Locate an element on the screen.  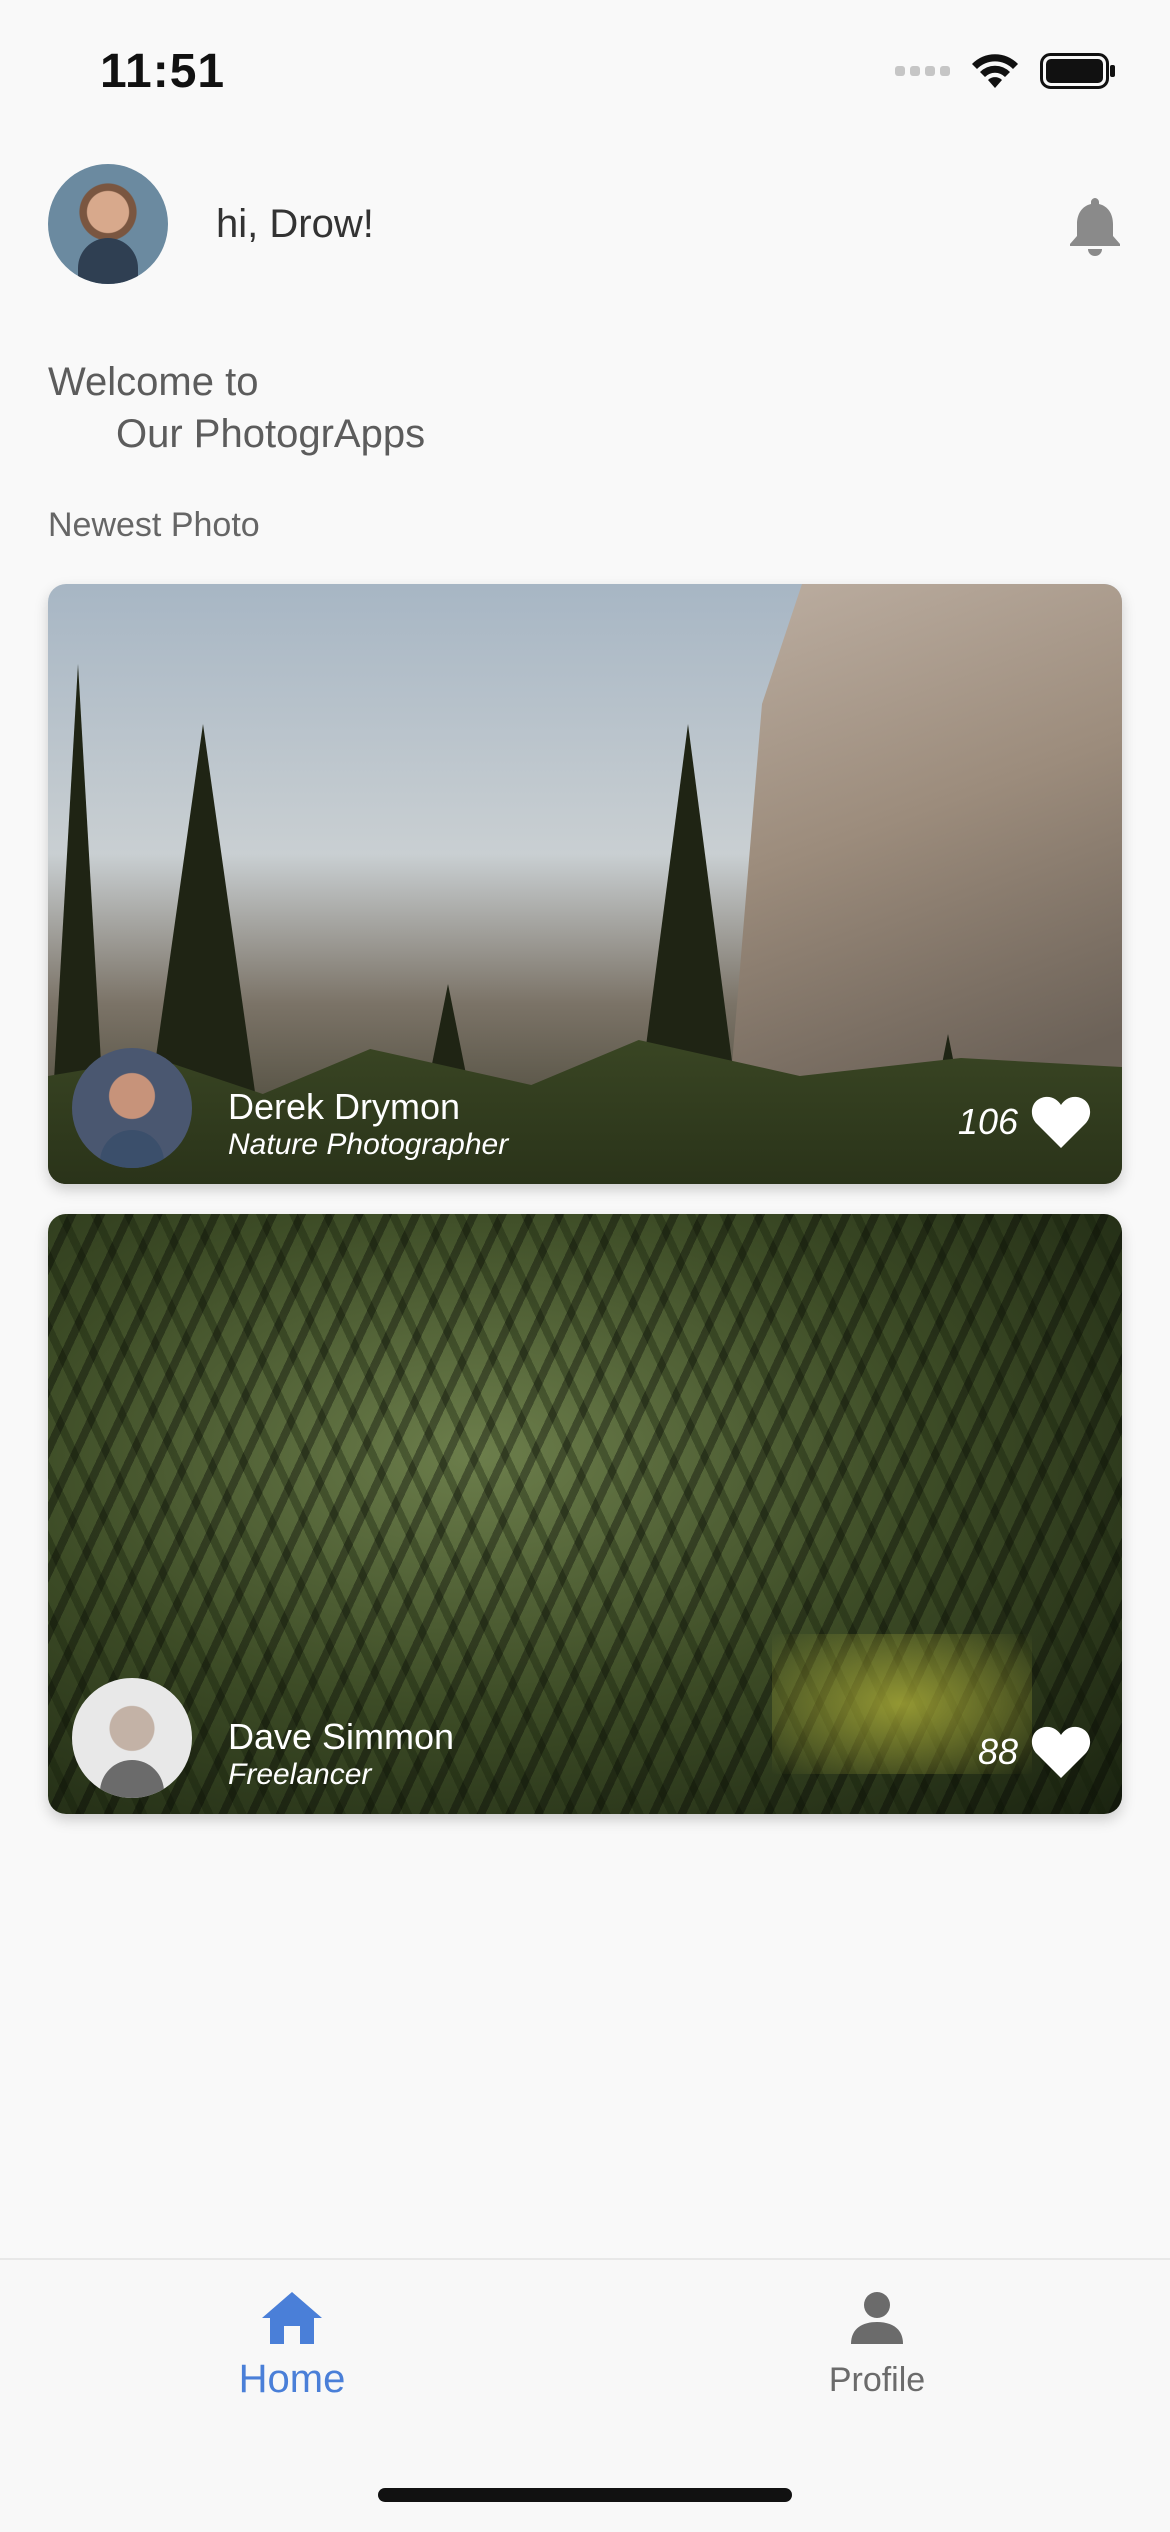
person-icon is located at coordinates (877, 2318).